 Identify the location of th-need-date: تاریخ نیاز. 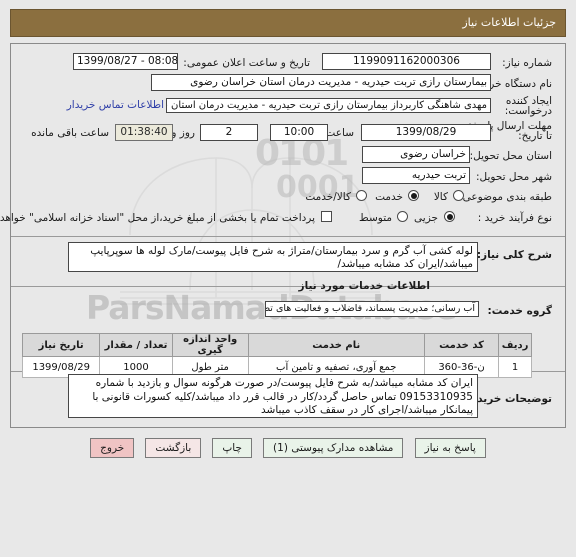
(61, 345).